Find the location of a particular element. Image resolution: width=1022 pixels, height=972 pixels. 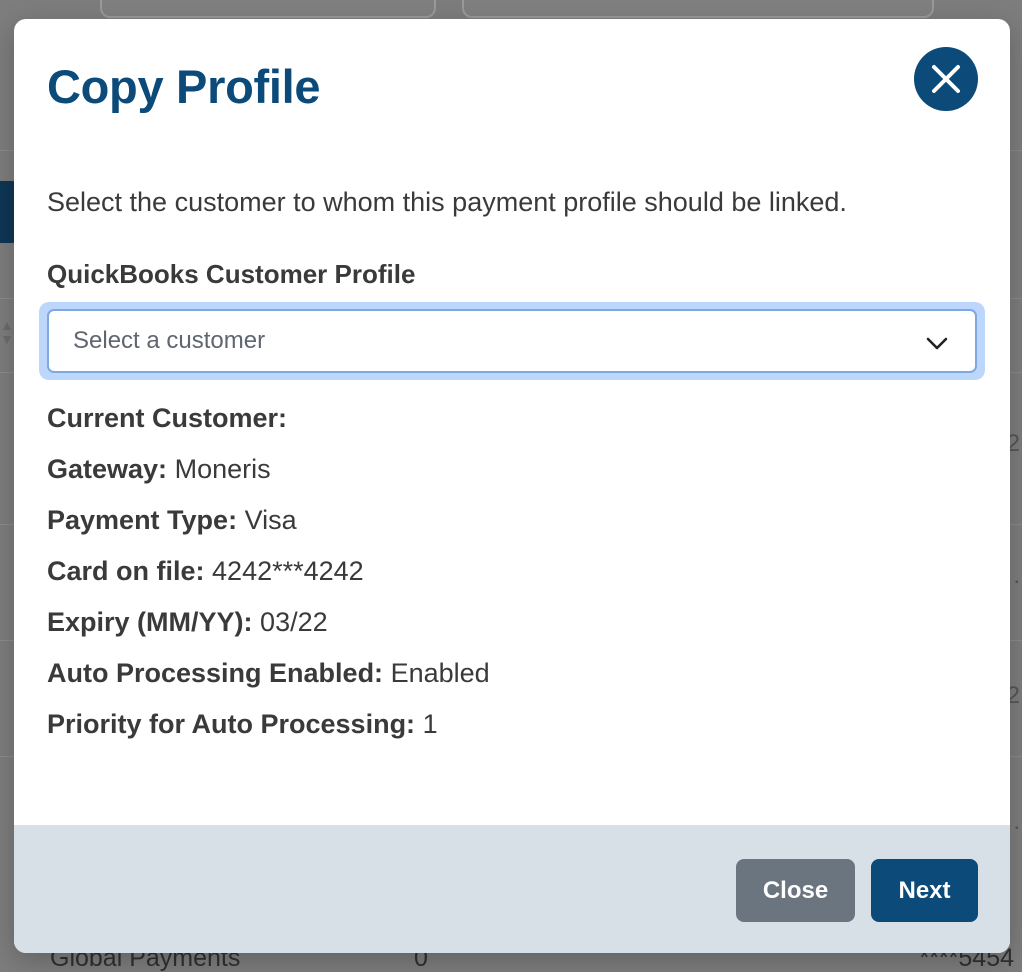

detail-label: Current Customer: is located at coordinates (167, 418).